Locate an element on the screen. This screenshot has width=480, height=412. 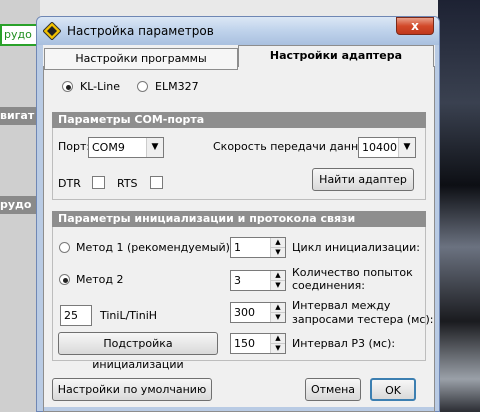
speed-select: 10400 ▼ is located at coordinates (387, 147).